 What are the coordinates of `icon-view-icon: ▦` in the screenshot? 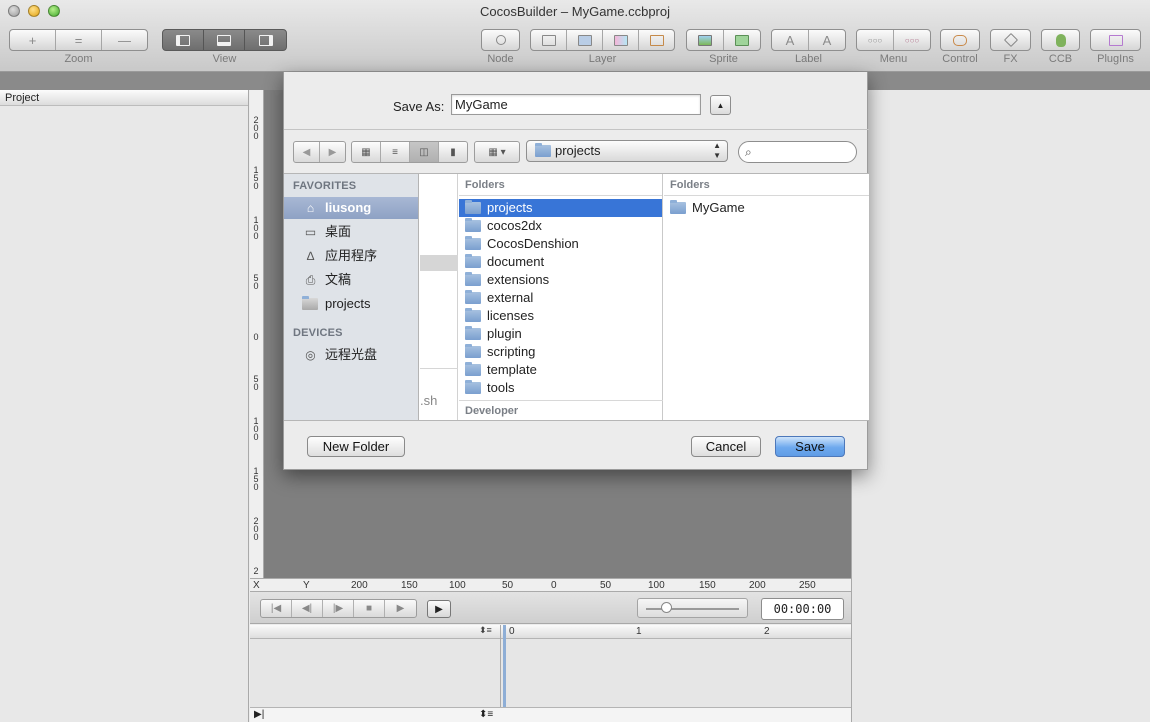 It's located at (366, 152).